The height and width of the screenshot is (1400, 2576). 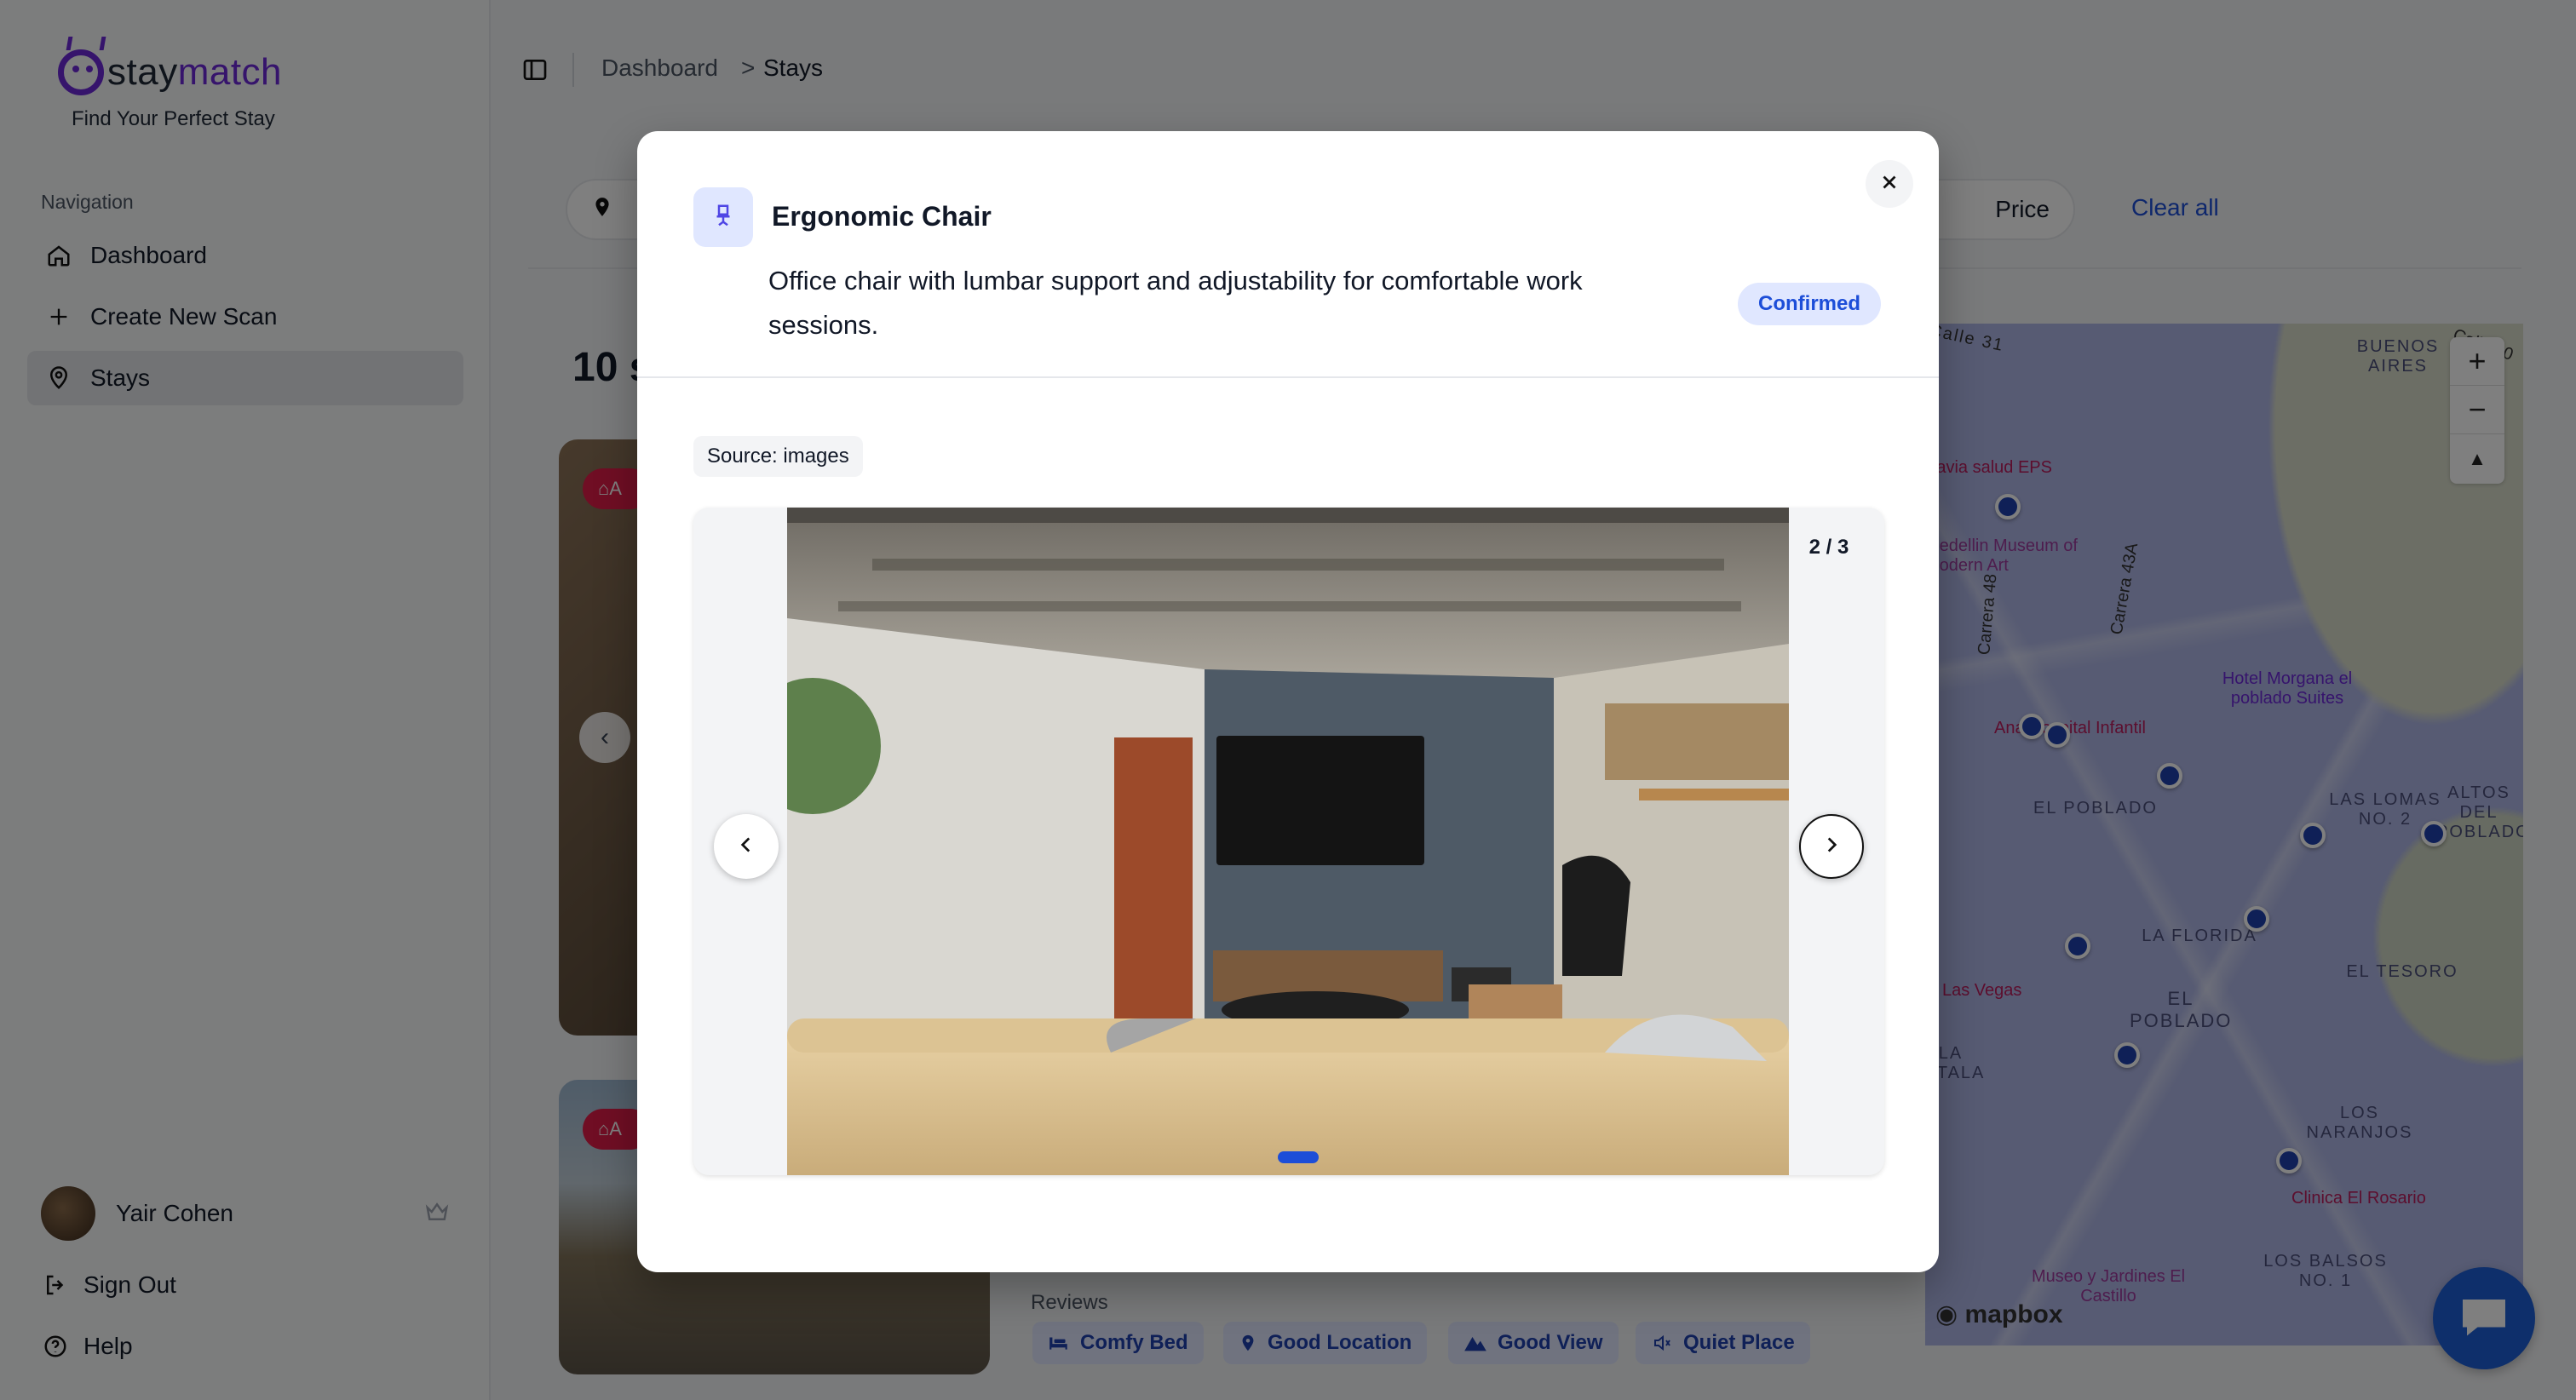 I want to click on close-button, so click(x=1889, y=184).